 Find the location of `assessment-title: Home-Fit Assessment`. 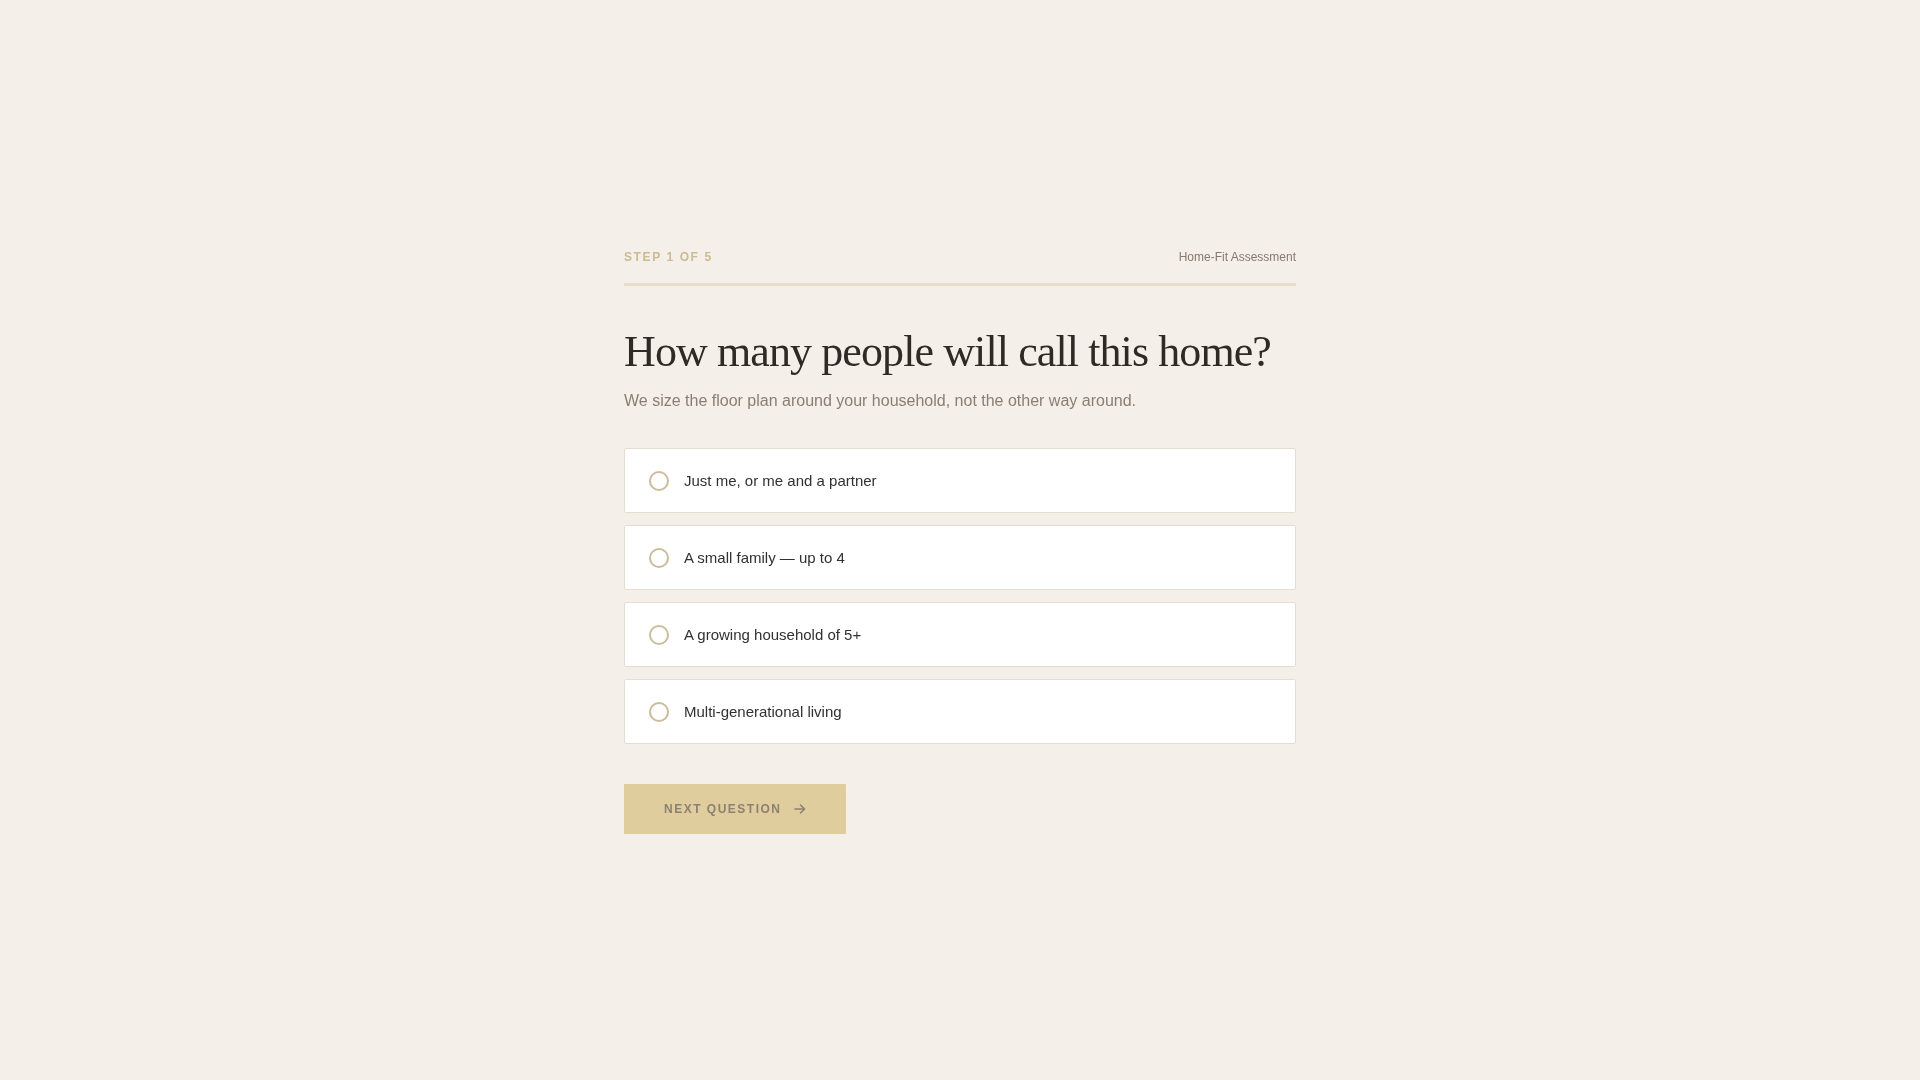

assessment-title: Home-Fit Assessment is located at coordinates (1237, 257).